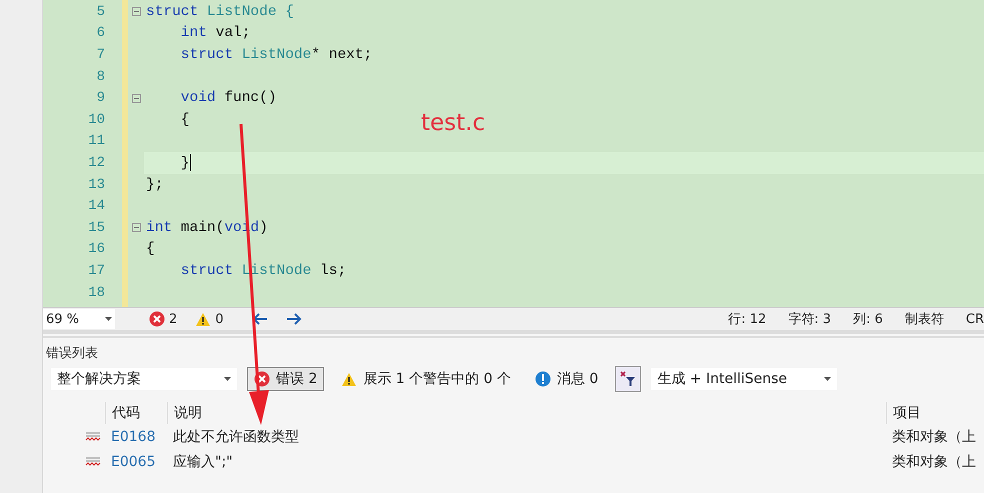 The width and height of the screenshot is (984, 493). I want to click on code-line: void func(), so click(228, 98).